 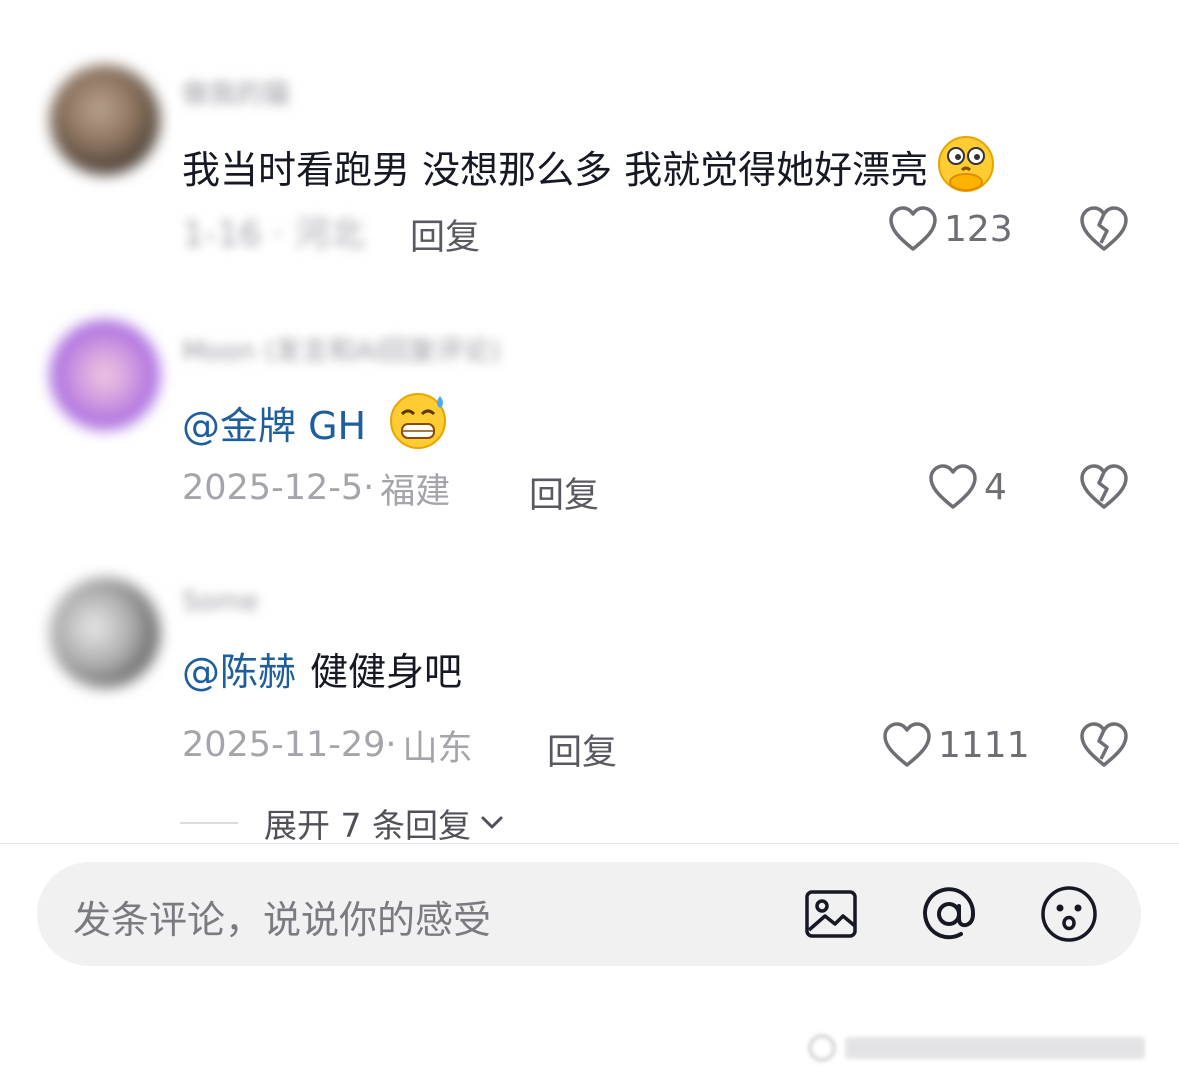 I want to click on comment-meta: 2025-11-29 · 山东, so click(x=327, y=745).